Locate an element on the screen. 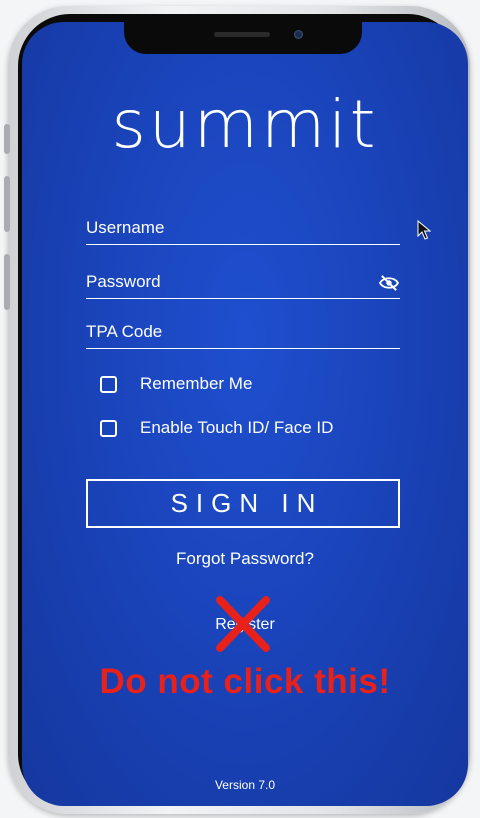  remember-me-row: Remember Me is located at coordinates (176, 384).